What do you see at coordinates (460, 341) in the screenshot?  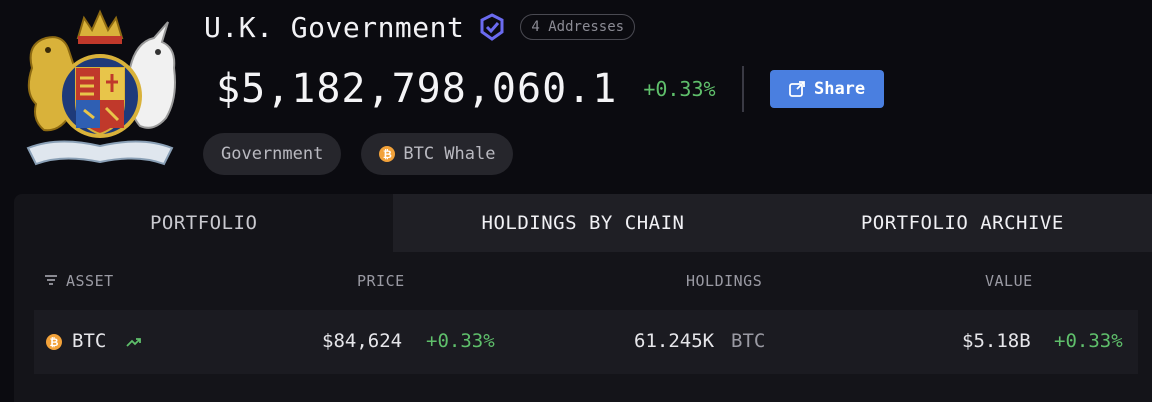 I see `asset-price-change: +0.33%` at bounding box center [460, 341].